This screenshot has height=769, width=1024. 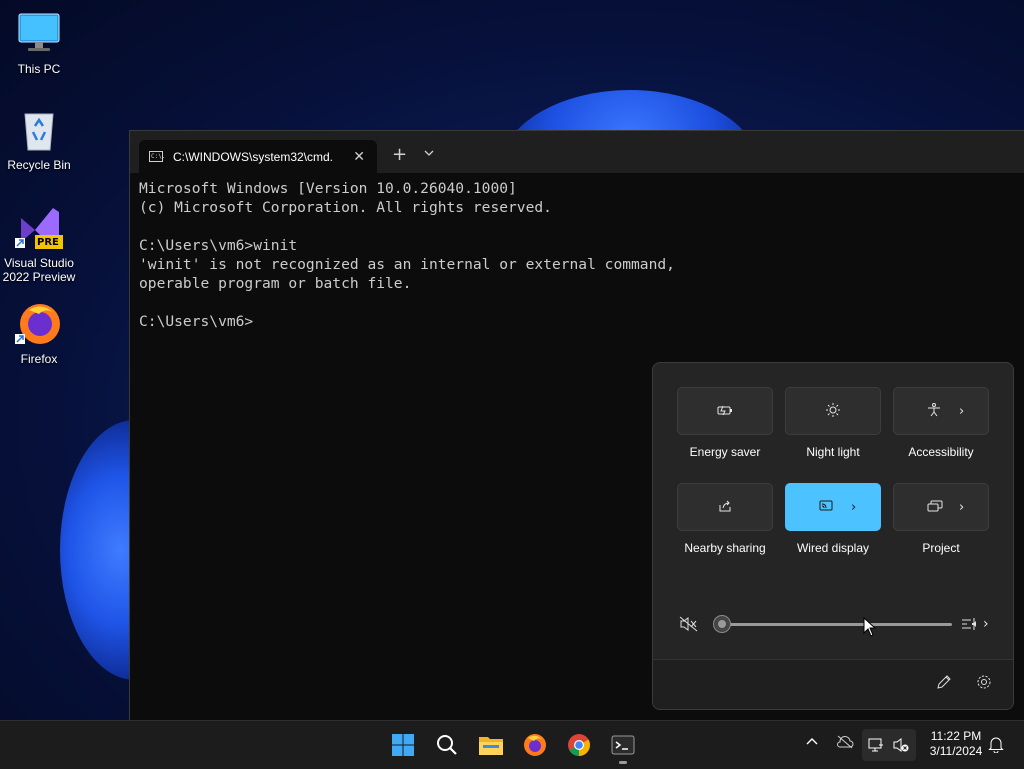 I want to click on notification-bell-icon, so click(x=996, y=746).